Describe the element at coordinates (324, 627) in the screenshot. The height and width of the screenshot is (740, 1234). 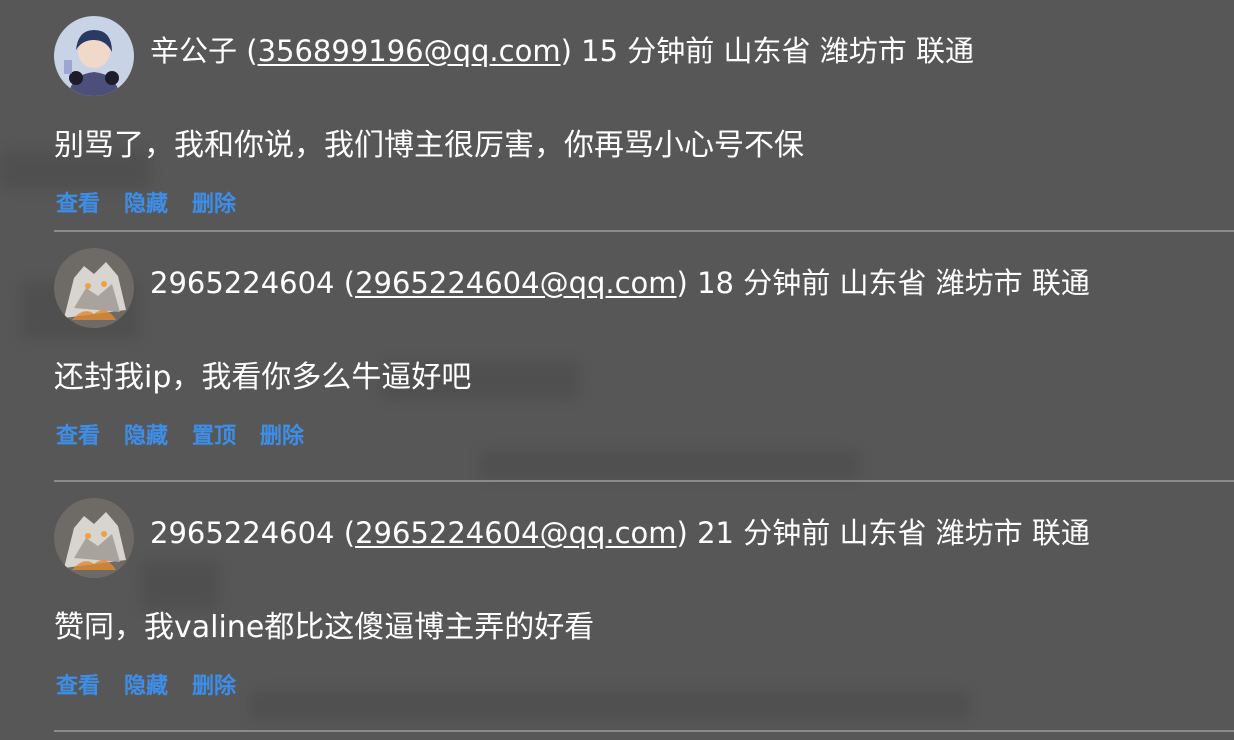
I see `comment-content: 赞同，我valine都比这傻逼博主弄的好看` at that location.